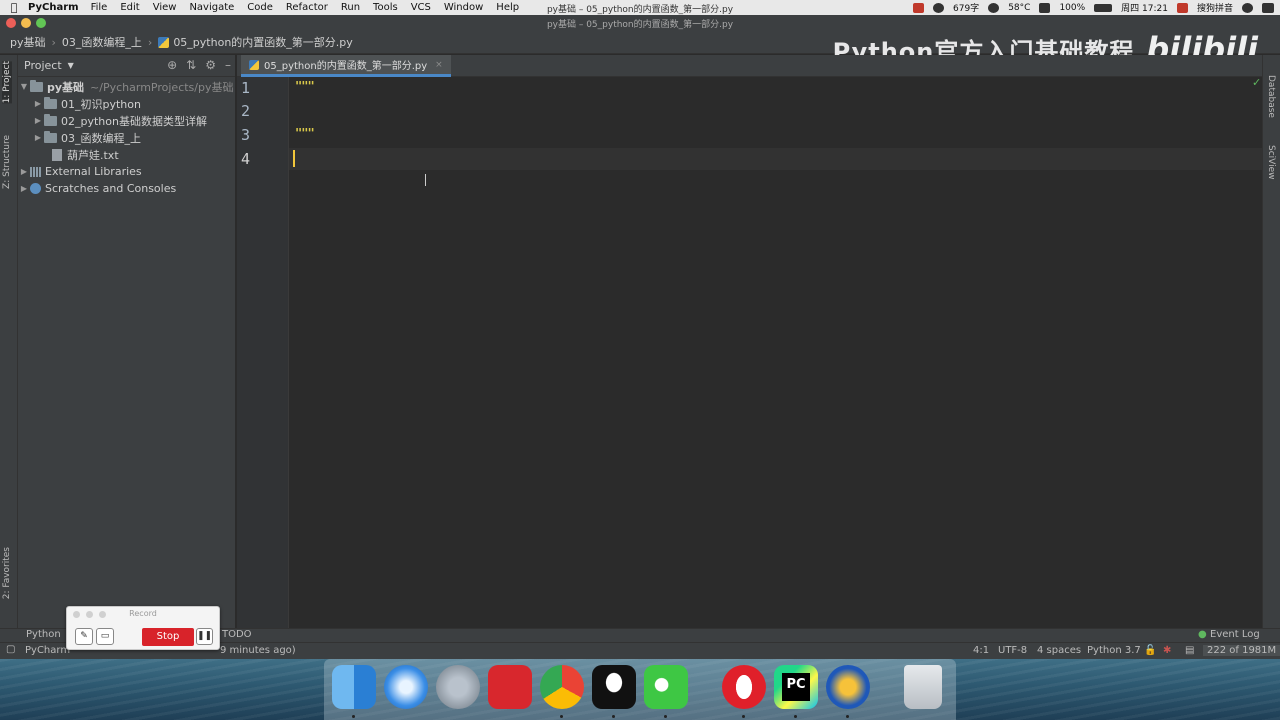 The image size is (1280, 720). Describe the element at coordinates (260, 7) in the screenshot. I see `menu-code: Code` at that location.